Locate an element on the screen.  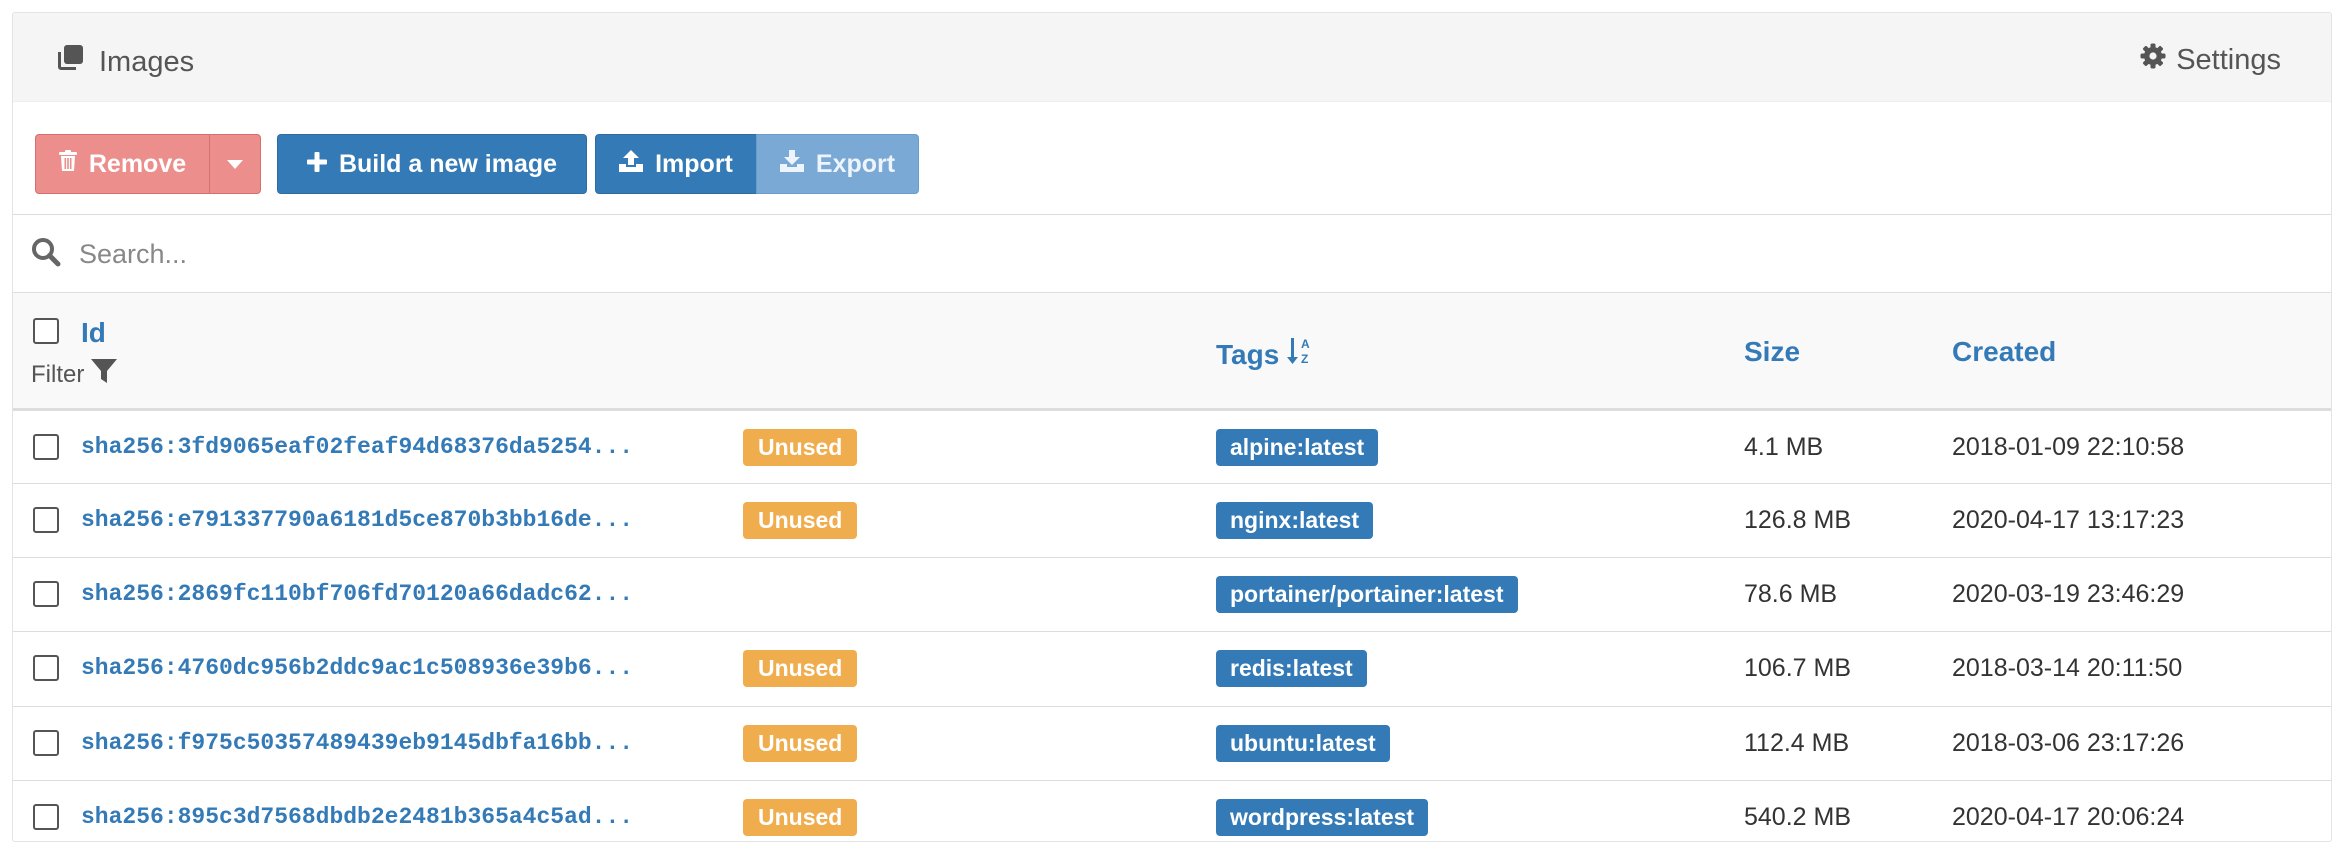
id-filter: Filter is located at coordinates (74, 374).